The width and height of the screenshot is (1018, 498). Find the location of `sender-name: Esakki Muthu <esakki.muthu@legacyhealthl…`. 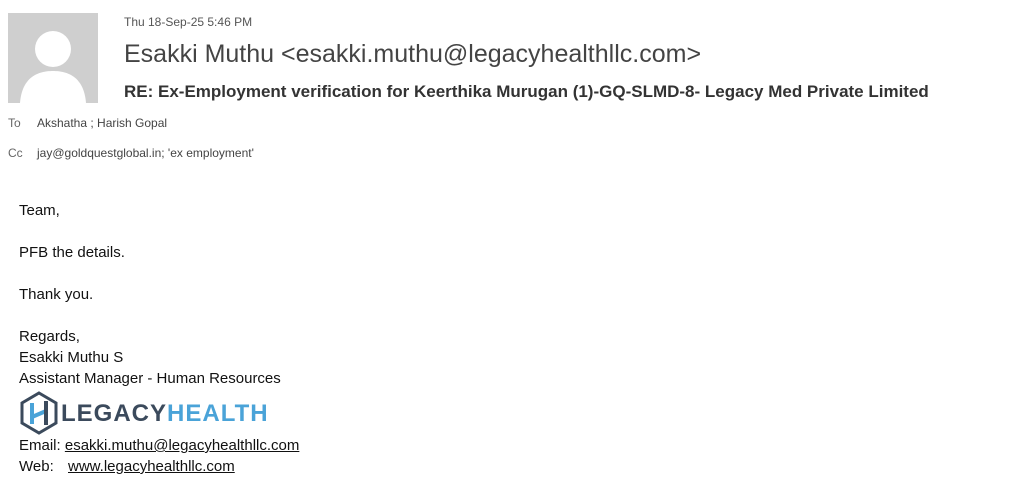

sender-name: Esakki Muthu <esakki.muthu@legacyhealthl… is located at coordinates (412, 54).